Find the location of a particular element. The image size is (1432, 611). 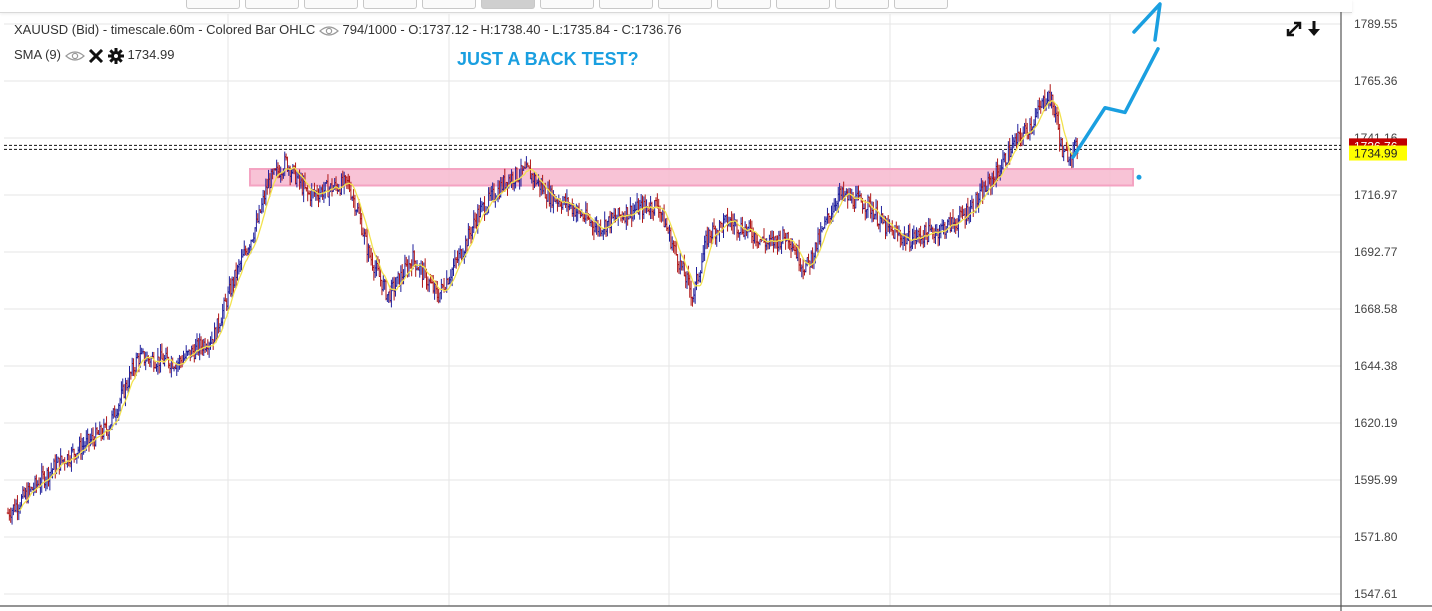

y-tick-label: 1620.19 is located at coordinates (1376, 423).